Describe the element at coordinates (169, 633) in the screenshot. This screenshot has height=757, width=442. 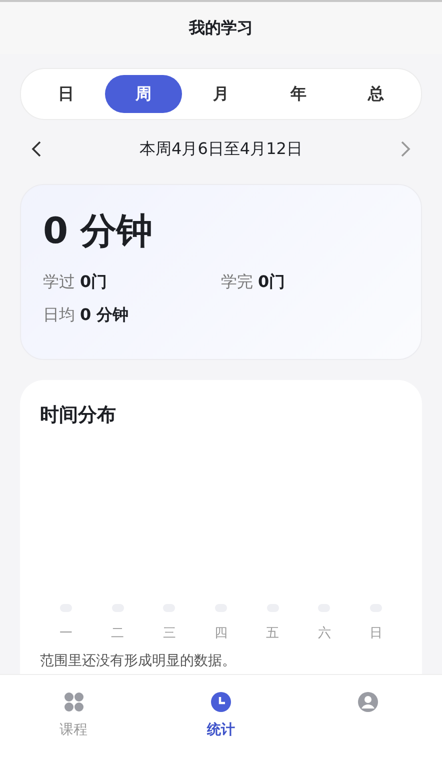
I see `day-label: 三` at that location.